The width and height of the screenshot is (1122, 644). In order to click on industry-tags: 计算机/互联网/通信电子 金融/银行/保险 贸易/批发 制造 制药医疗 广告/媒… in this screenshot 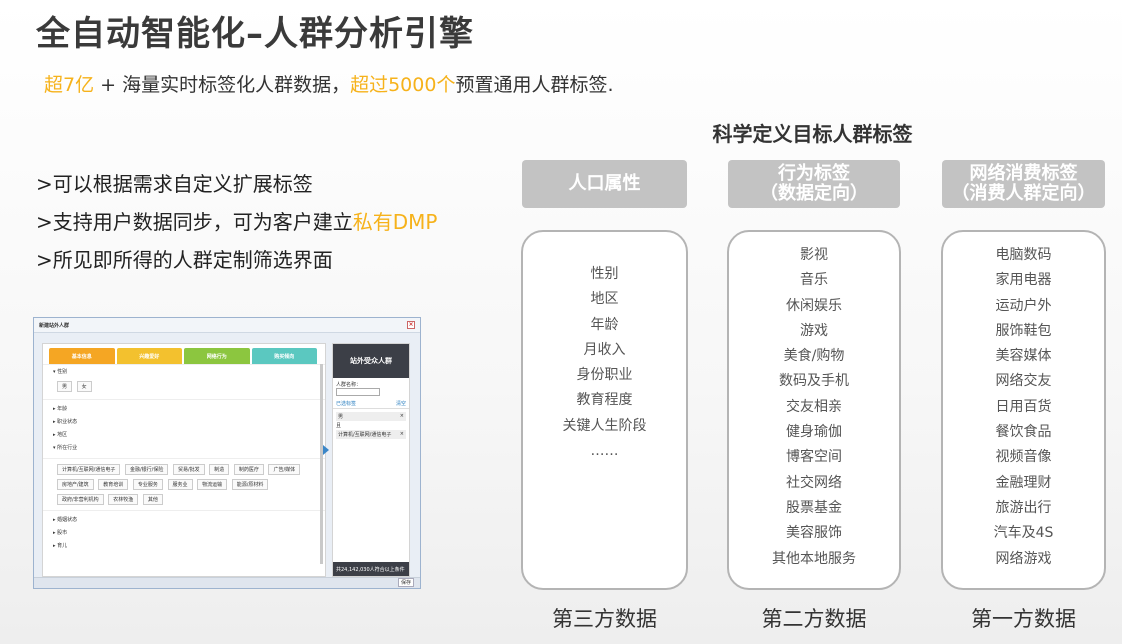, I will do `click(184, 484)`.